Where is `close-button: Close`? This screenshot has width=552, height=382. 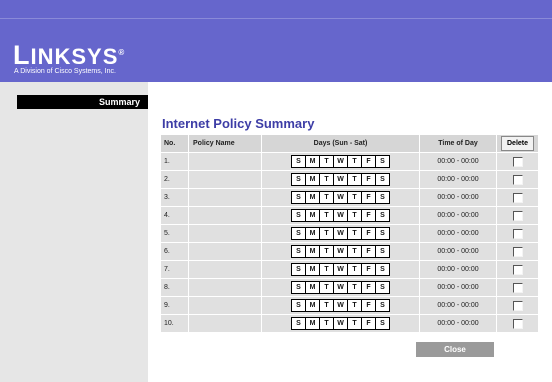 close-button: Close is located at coordinates (455, 349).